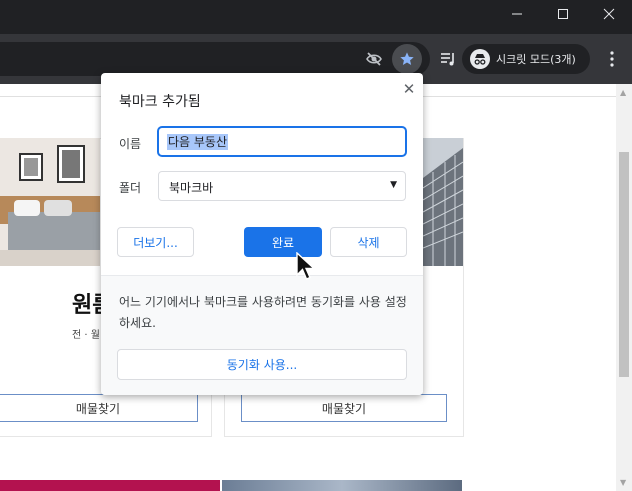 The width and height of the screenshot is (632, 491). What do you see at coordinates (393, 185) in the screenshot?
I see `chevron-down-icon: ▼` at bounding box center [393, 185].